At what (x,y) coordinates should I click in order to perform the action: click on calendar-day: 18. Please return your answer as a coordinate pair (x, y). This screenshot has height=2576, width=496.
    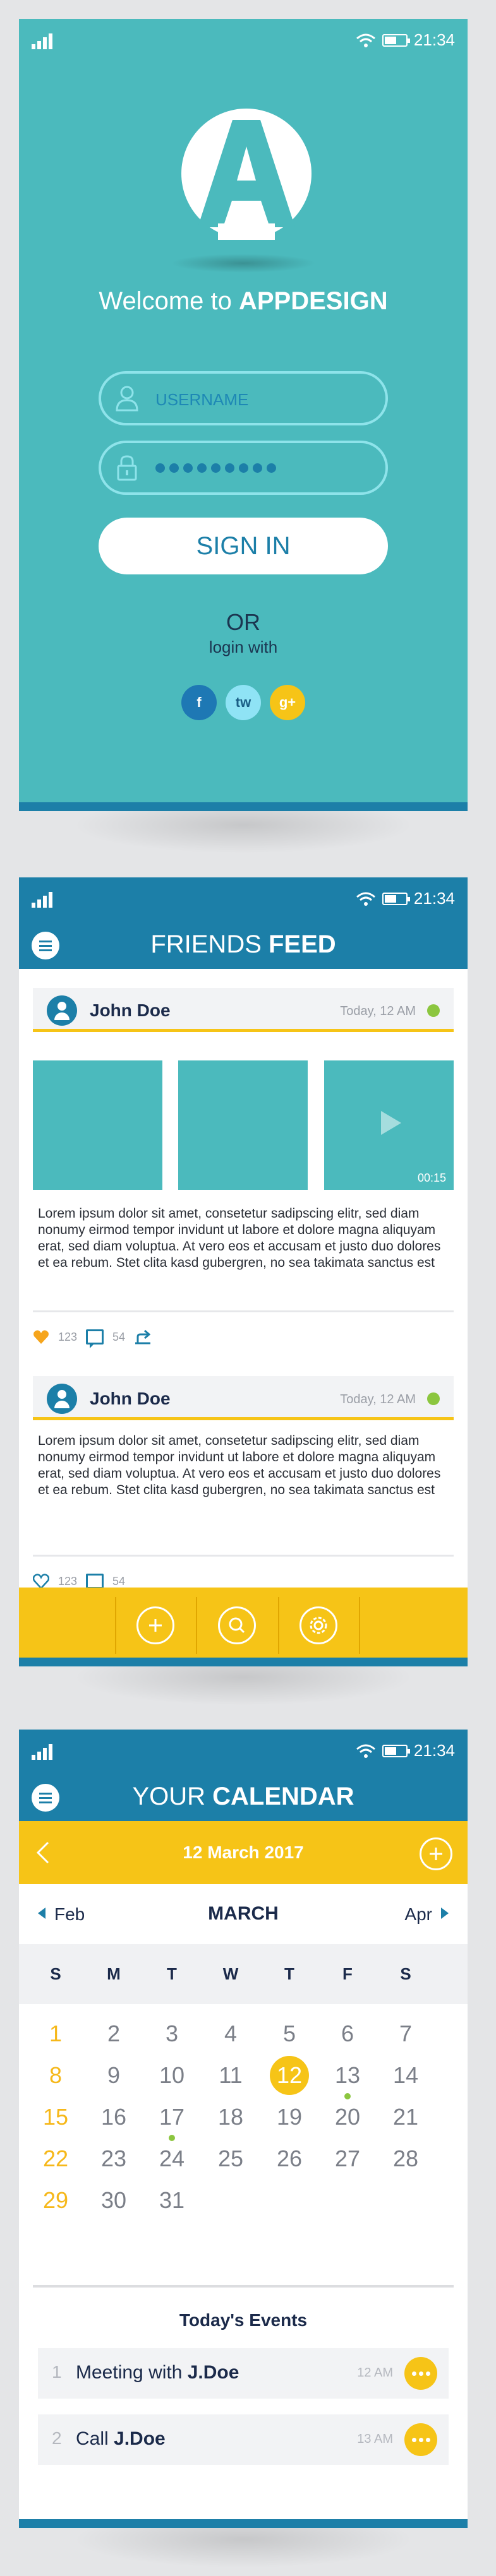
    Looking at the image, I should click on (230, 2117).